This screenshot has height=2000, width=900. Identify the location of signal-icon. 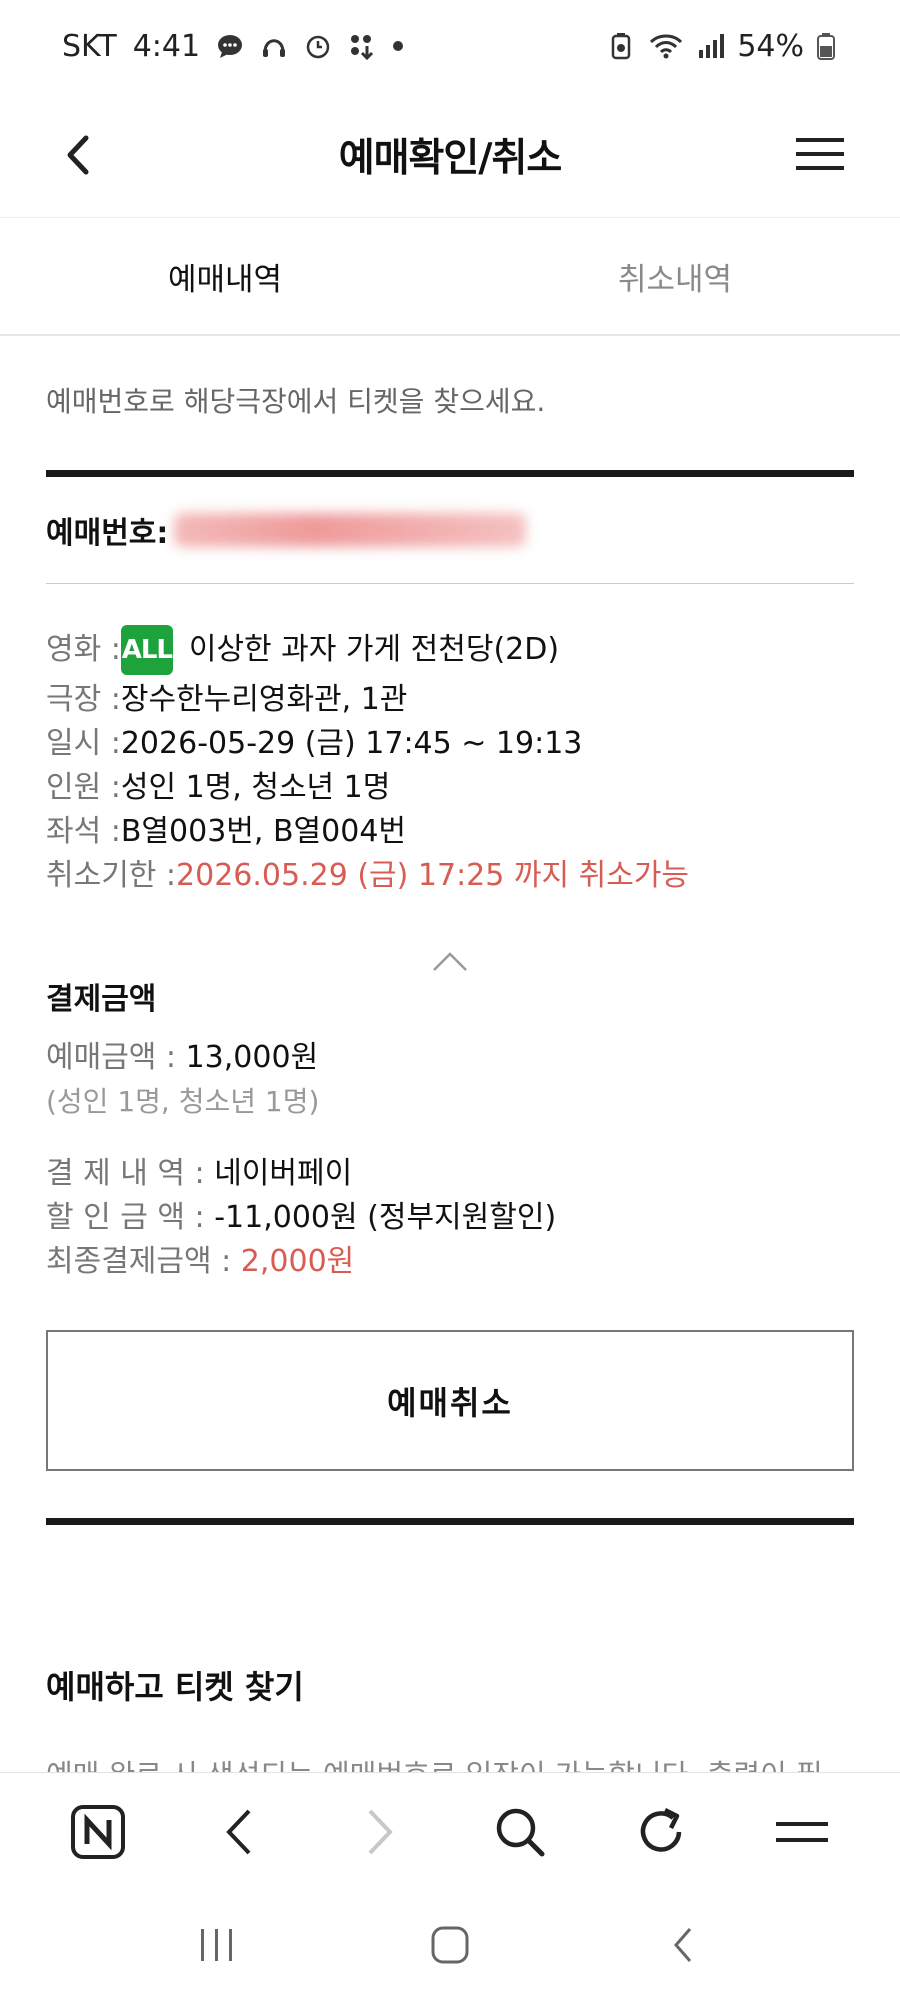
(712, 46).